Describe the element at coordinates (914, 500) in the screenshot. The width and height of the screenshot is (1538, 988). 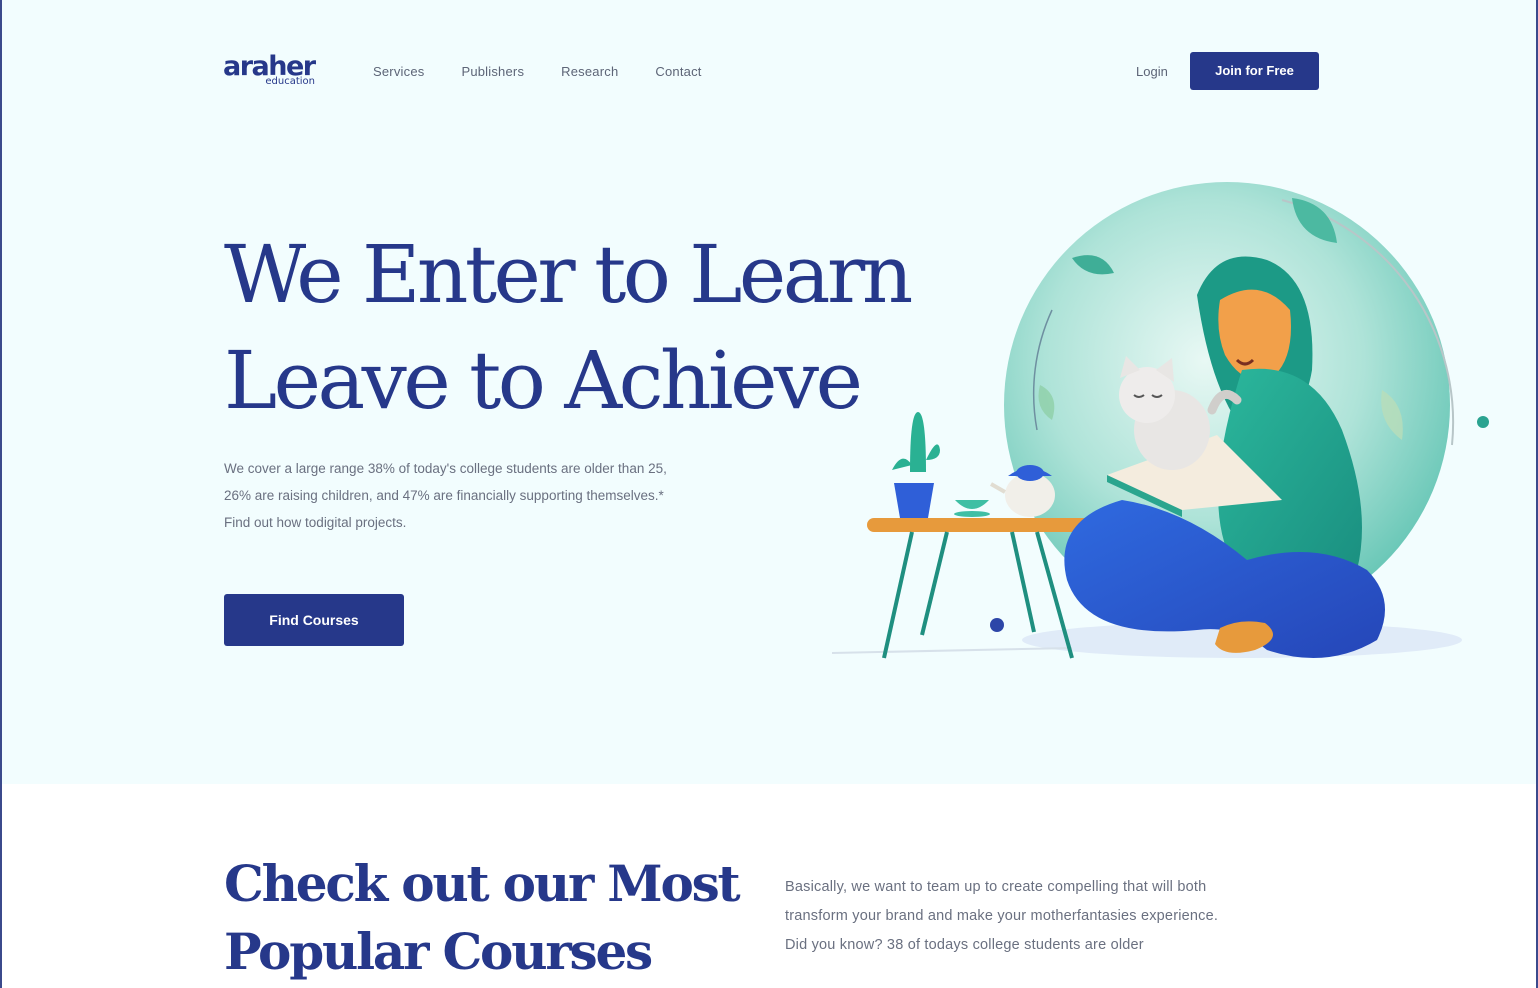
I see `plant-pot` at that location.